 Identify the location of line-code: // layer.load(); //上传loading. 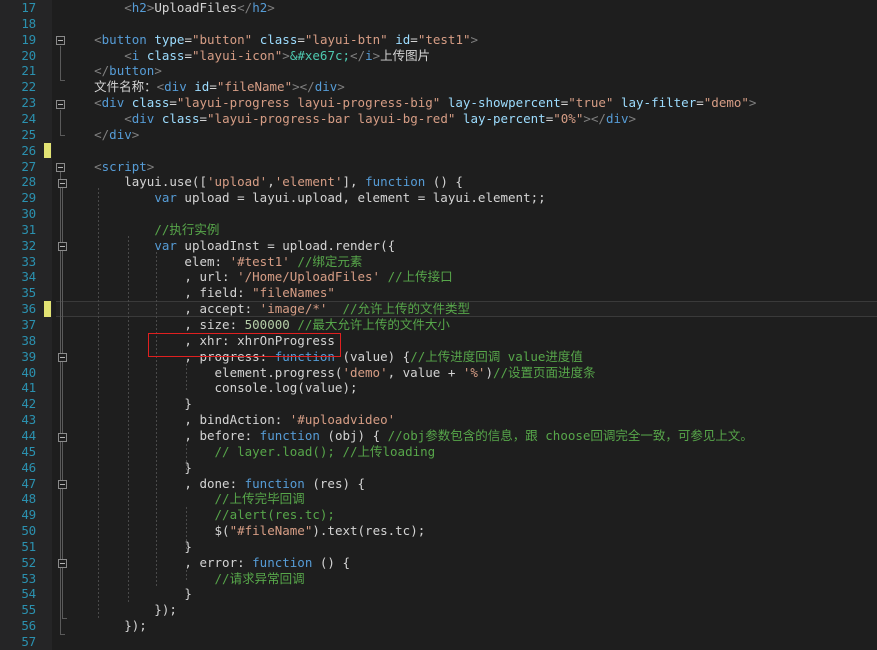
(250, 452).